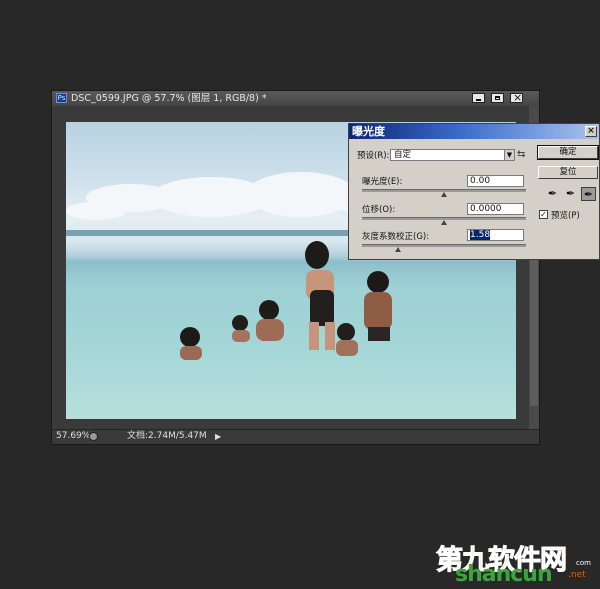  What do you see at coordinates (295, 99) in the screenshot?
I see `document-titlebar: Ps DSC_0599.JPG @ 57.7% (图层 1, RGB/8) *` at bounding box center [295, 99].